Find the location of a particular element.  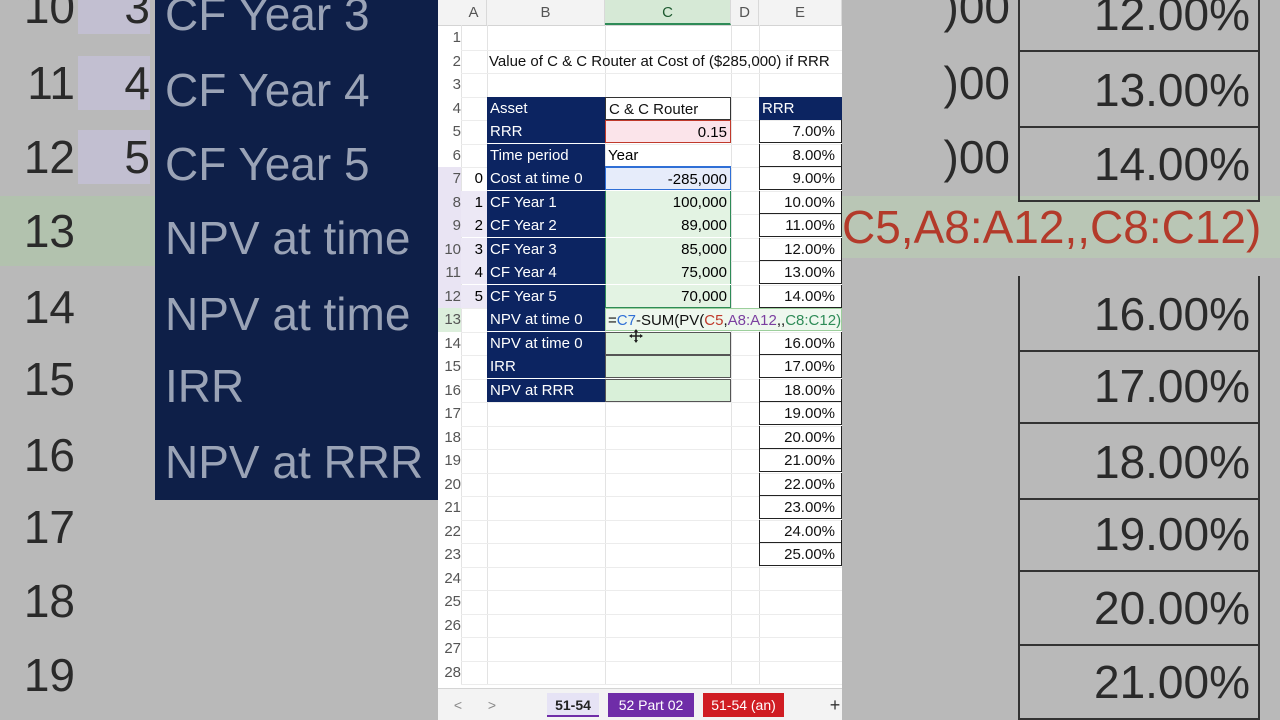

label-cell: NPV at RRR is located at coordinates (546, 390).